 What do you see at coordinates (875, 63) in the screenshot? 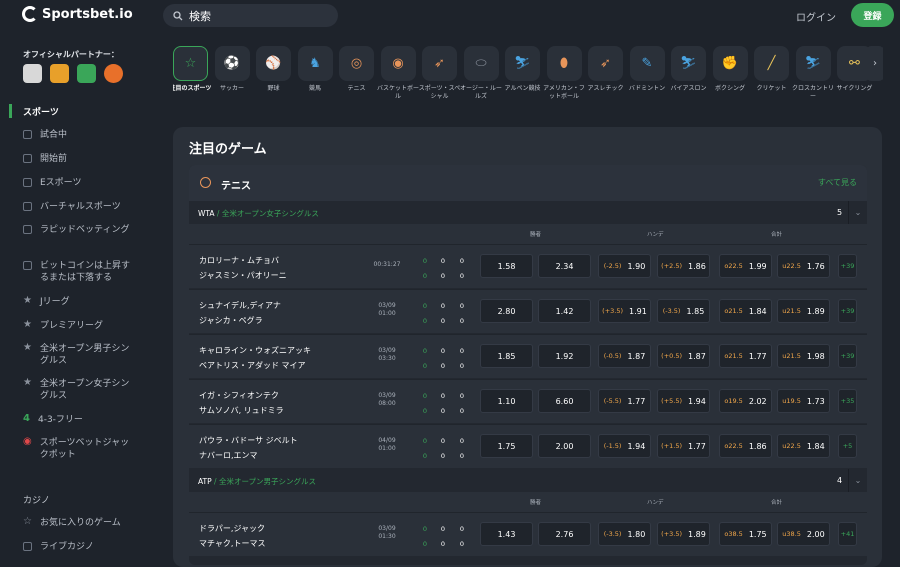
I see `chevron-right-icon: ›` at bounding box center [875, 63].